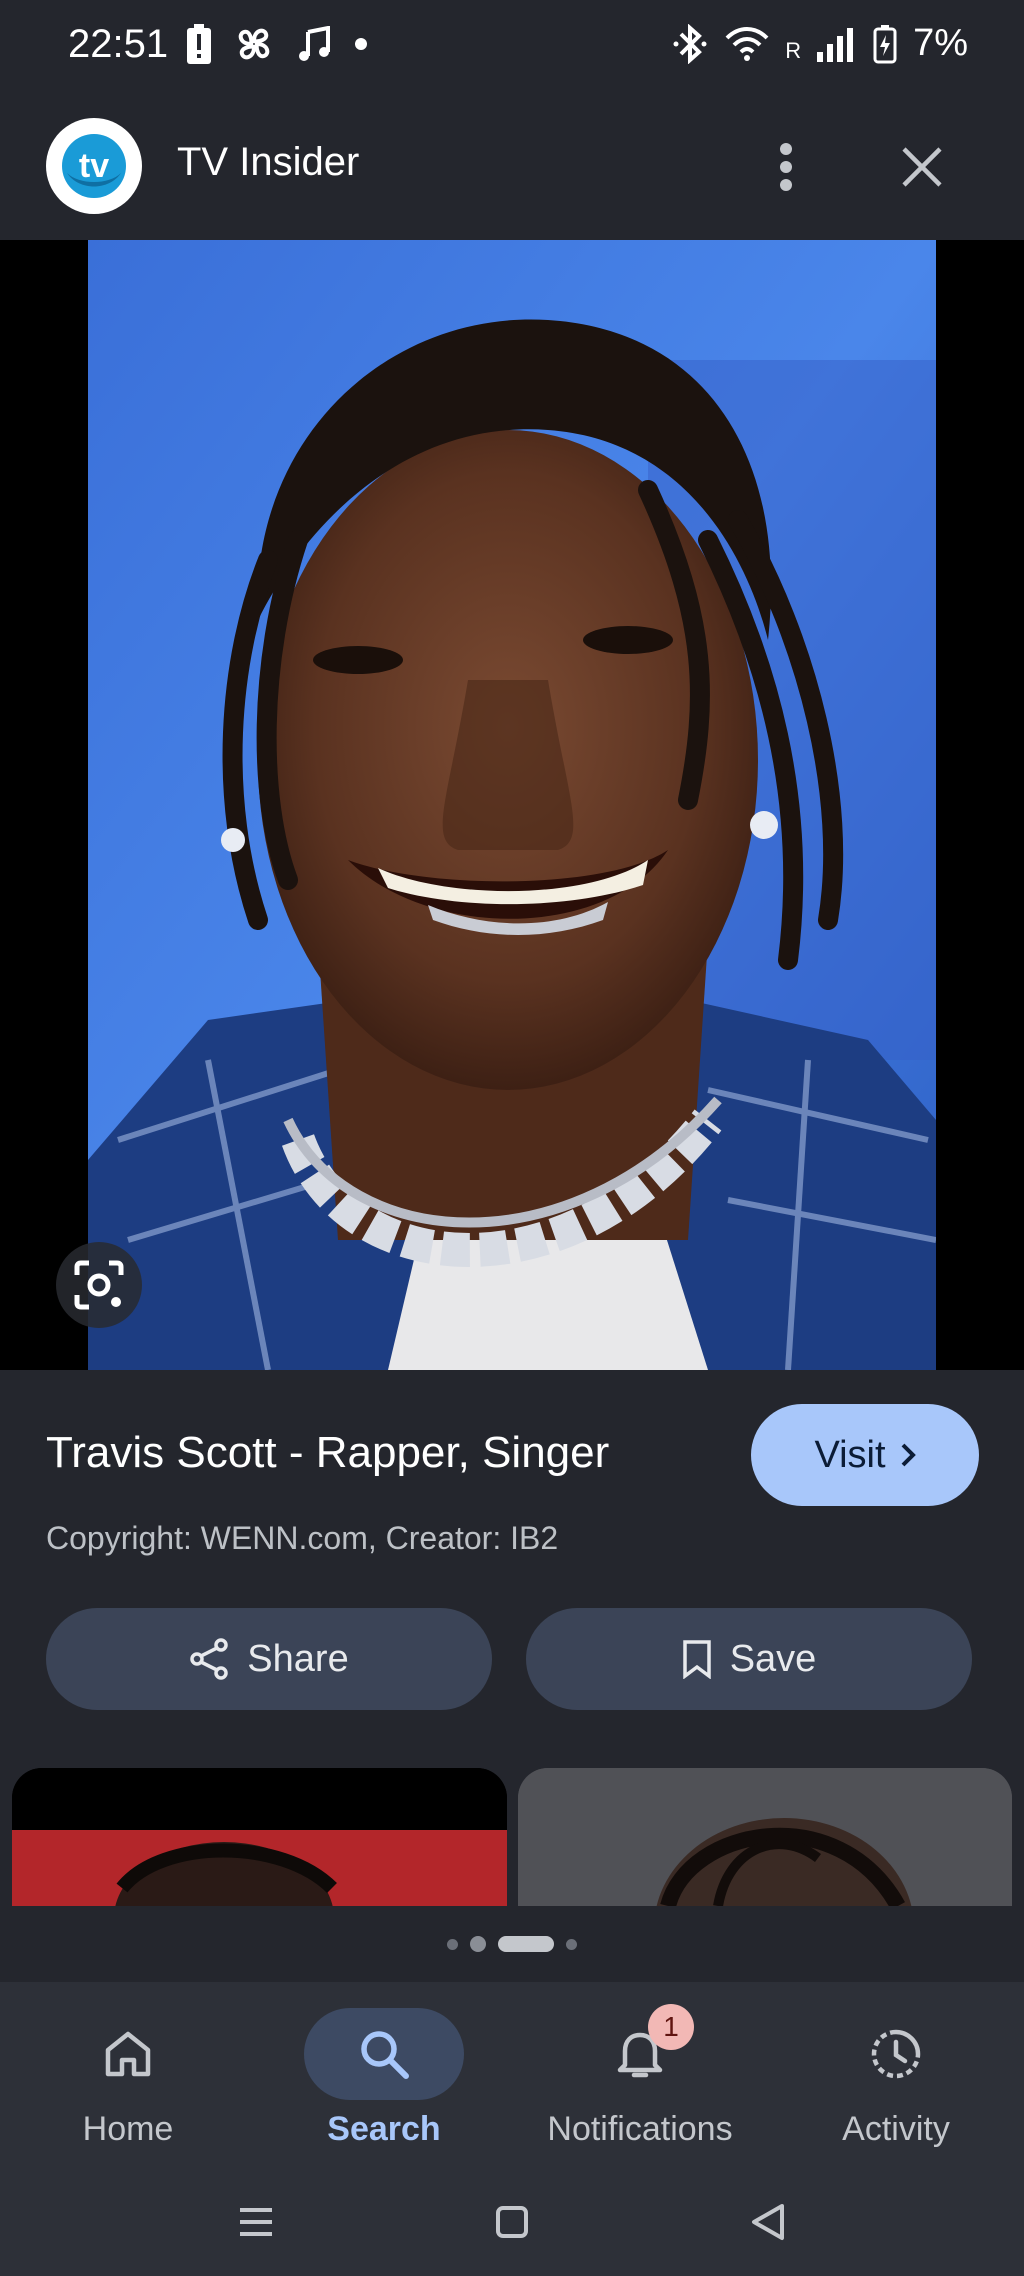 The image size is (1024, 2276). What do you see at coordinates (209, 1659) in the screenshot?
I see `share-icon` at bounding box center [209, 1659].